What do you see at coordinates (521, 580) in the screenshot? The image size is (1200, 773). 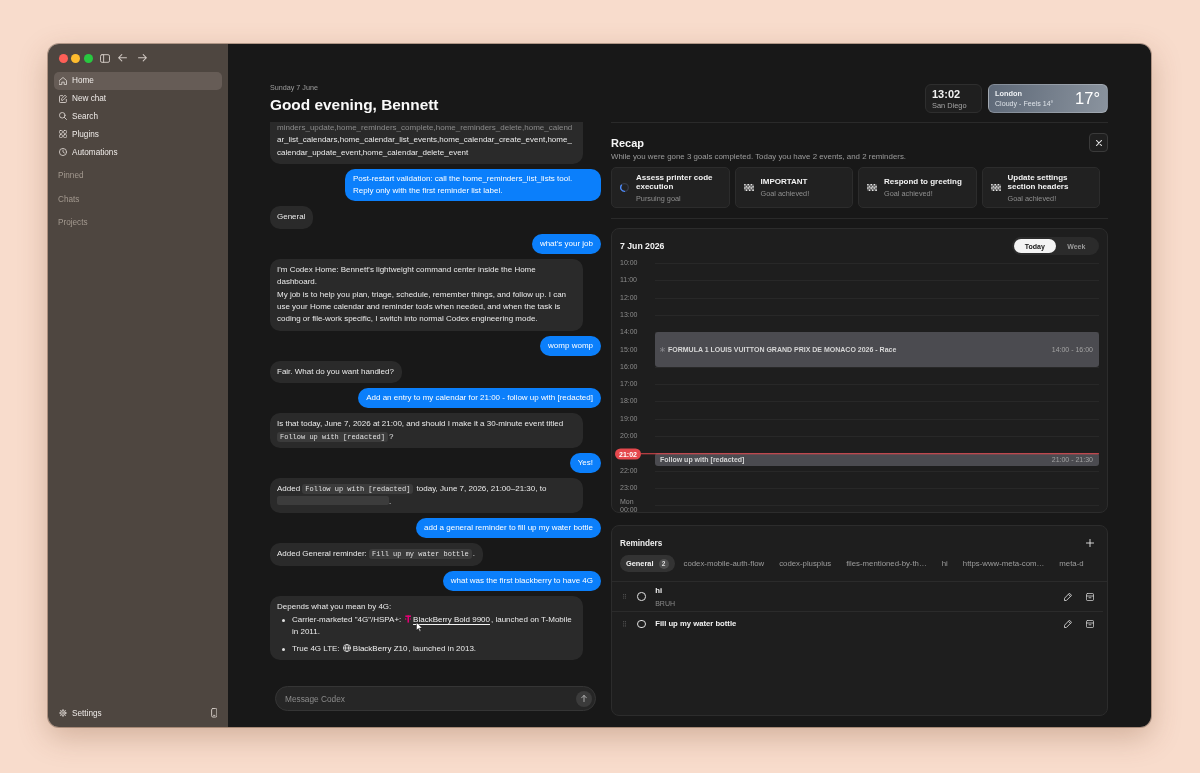 I see `message-text: what was the first blackberry to have 4G` at bounding box center [521, 580].